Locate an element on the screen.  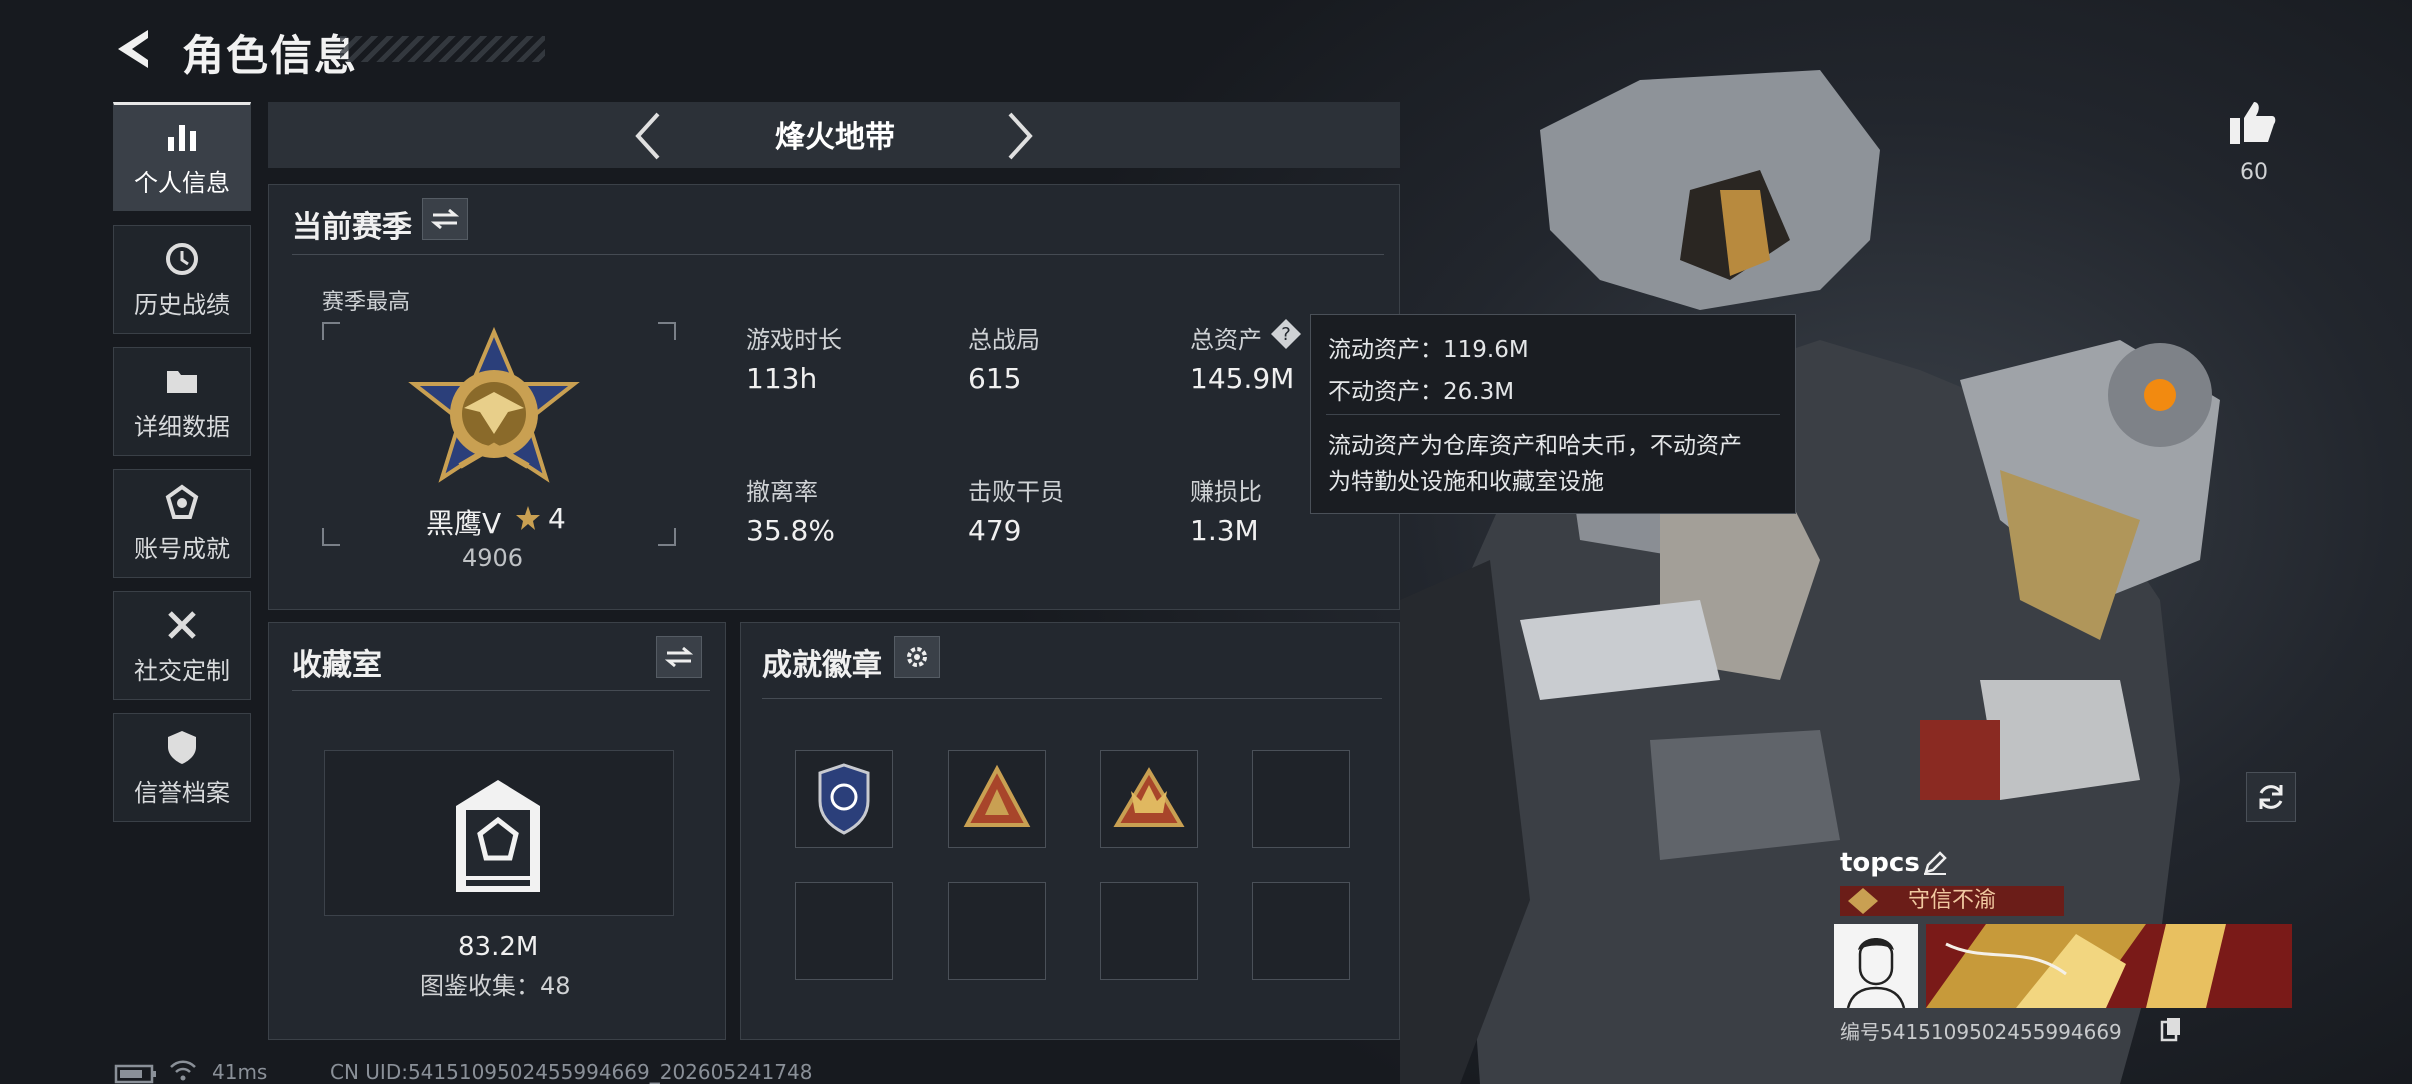
shield-badge-icon is located at coordinates (844, 799).